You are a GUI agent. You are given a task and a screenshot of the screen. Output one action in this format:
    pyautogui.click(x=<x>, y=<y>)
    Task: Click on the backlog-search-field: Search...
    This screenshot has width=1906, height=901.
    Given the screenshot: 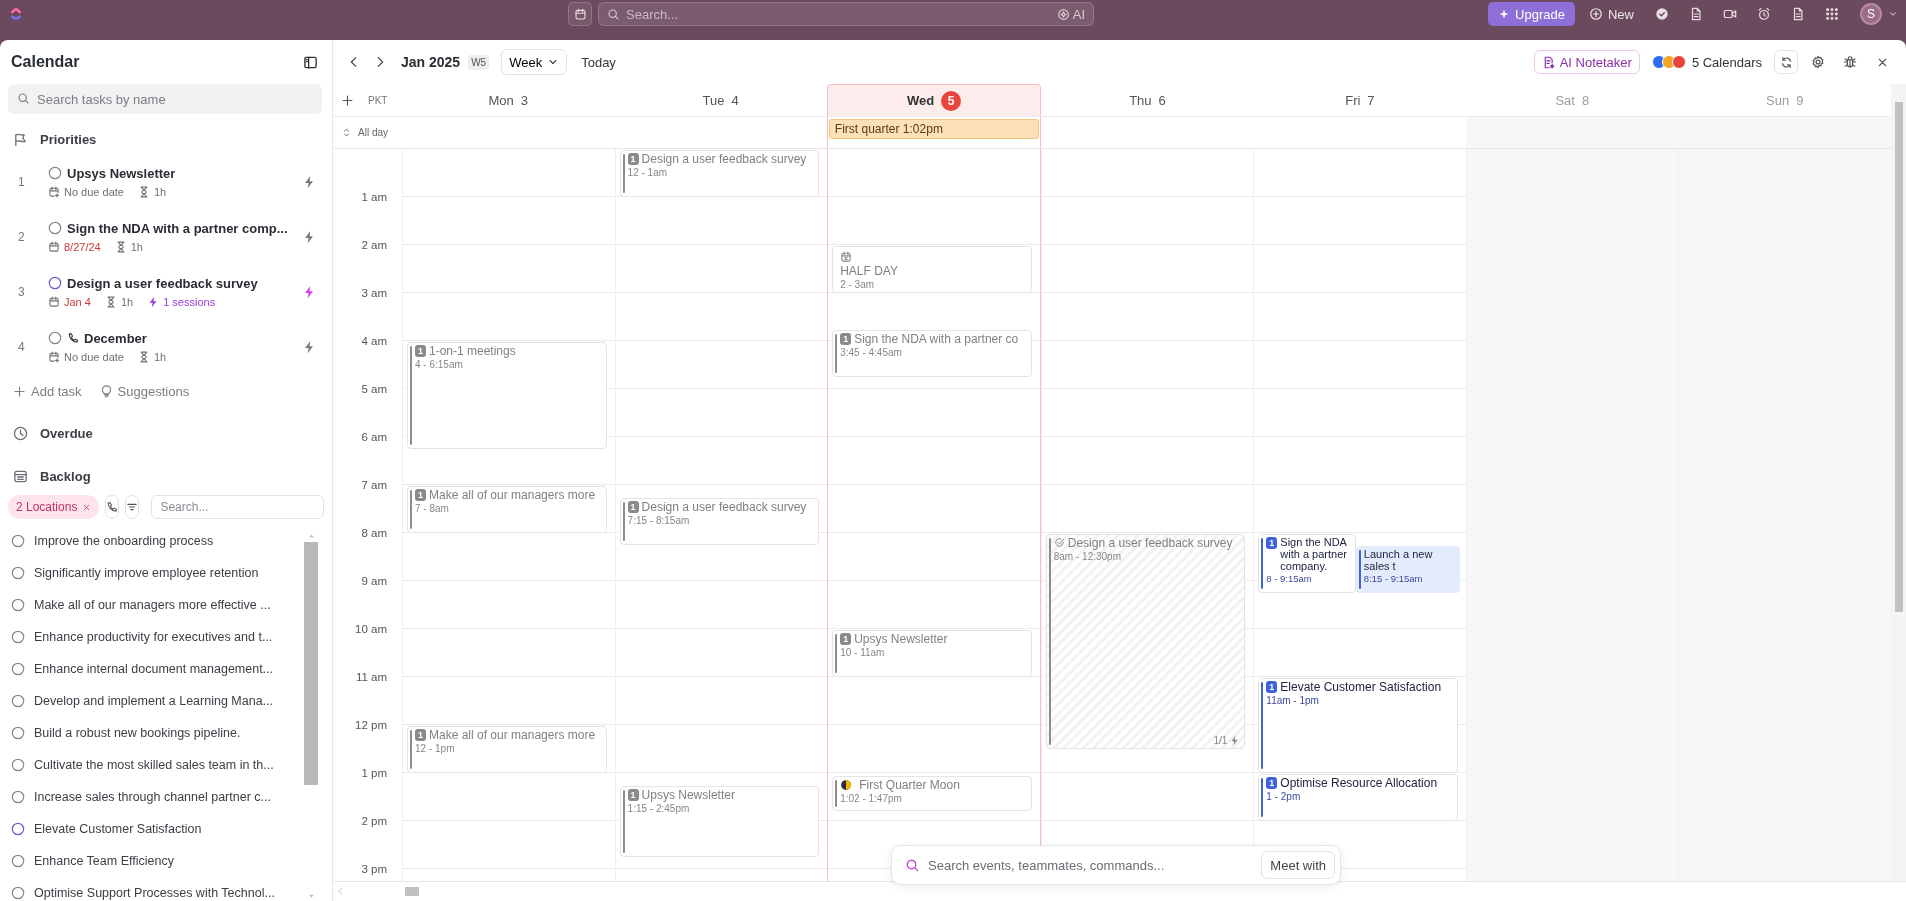 What is the action you would take?
    pyautogui.click(x=238, y=507)
    